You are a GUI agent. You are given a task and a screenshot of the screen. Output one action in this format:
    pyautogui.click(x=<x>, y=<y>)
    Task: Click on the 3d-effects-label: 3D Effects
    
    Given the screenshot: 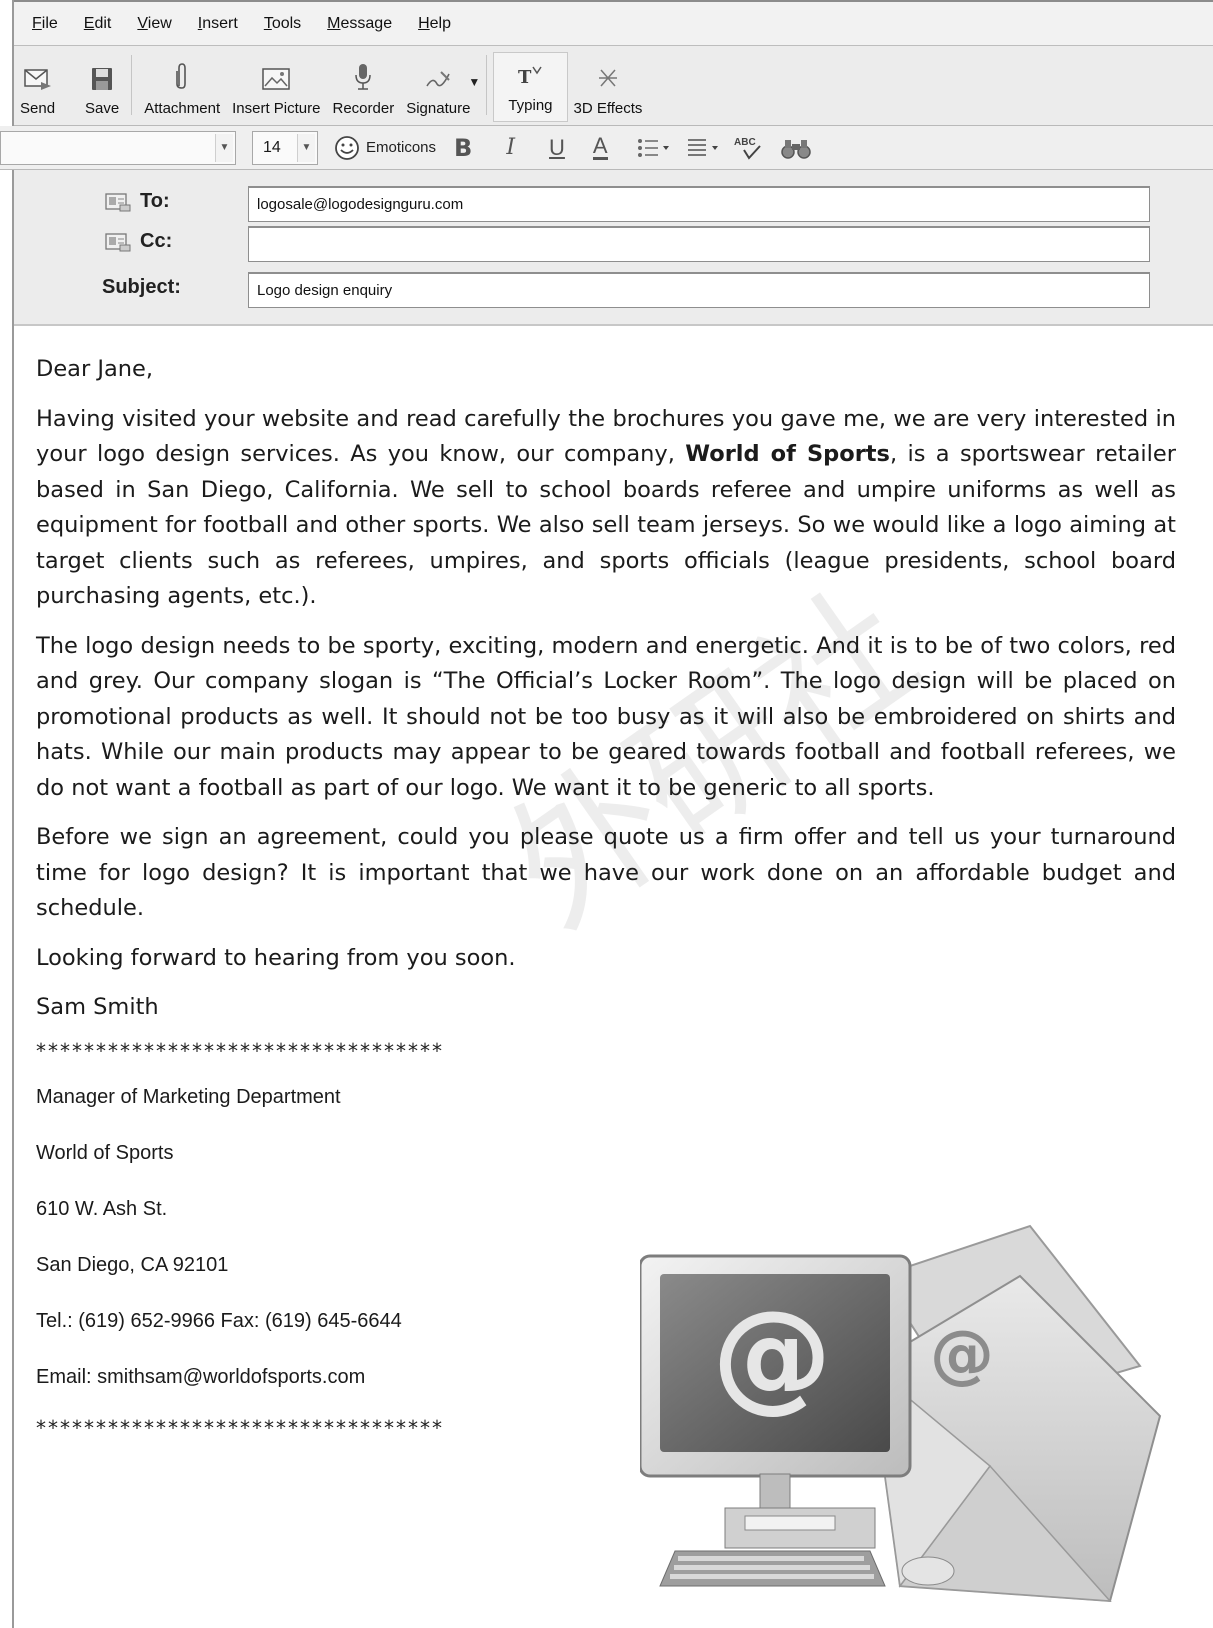 What is the action you would take?
    pyautogui.click(x=608, y=108)
    